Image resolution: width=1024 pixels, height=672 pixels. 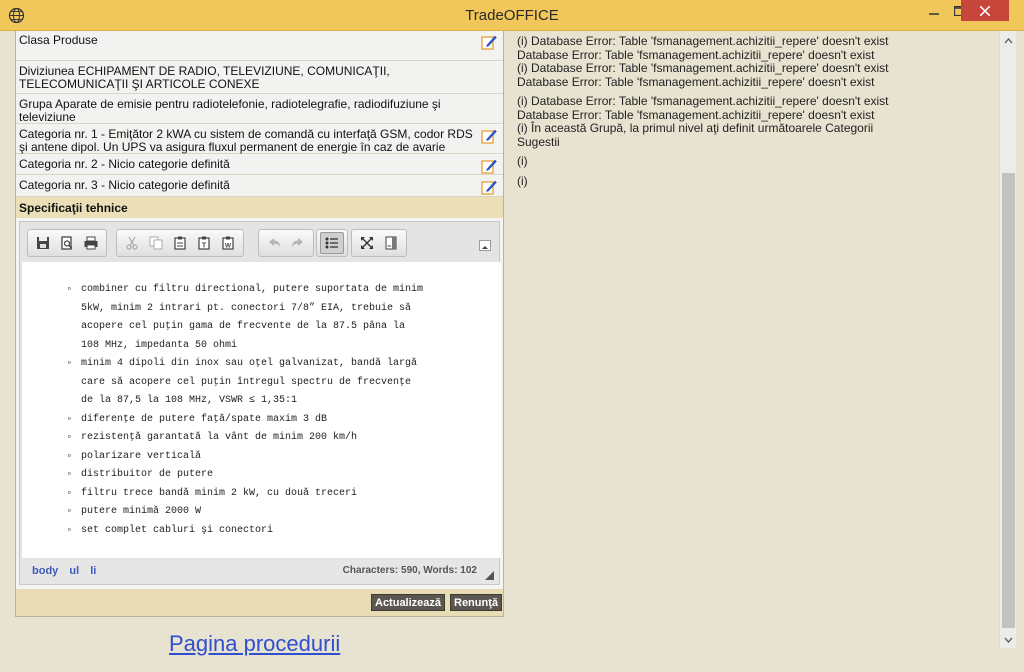 What do you see at coordinates (259, 46) in the screenshot?
I see `row-class: Clasa Produse` at bounding box center [259, 46].